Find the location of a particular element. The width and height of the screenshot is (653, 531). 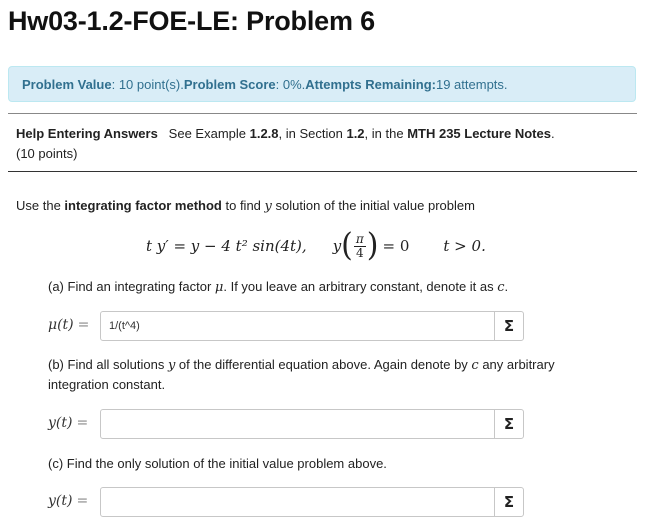

problem-score-text: : 0%. is located at coordinates (290, 84).